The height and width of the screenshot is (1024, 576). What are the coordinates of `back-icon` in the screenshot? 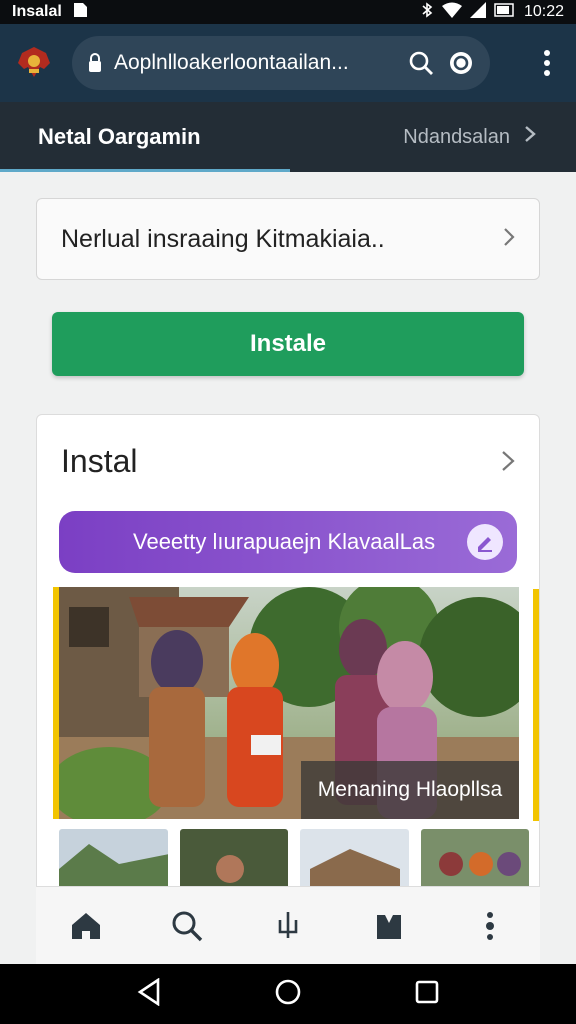 It's located at (149, 994).